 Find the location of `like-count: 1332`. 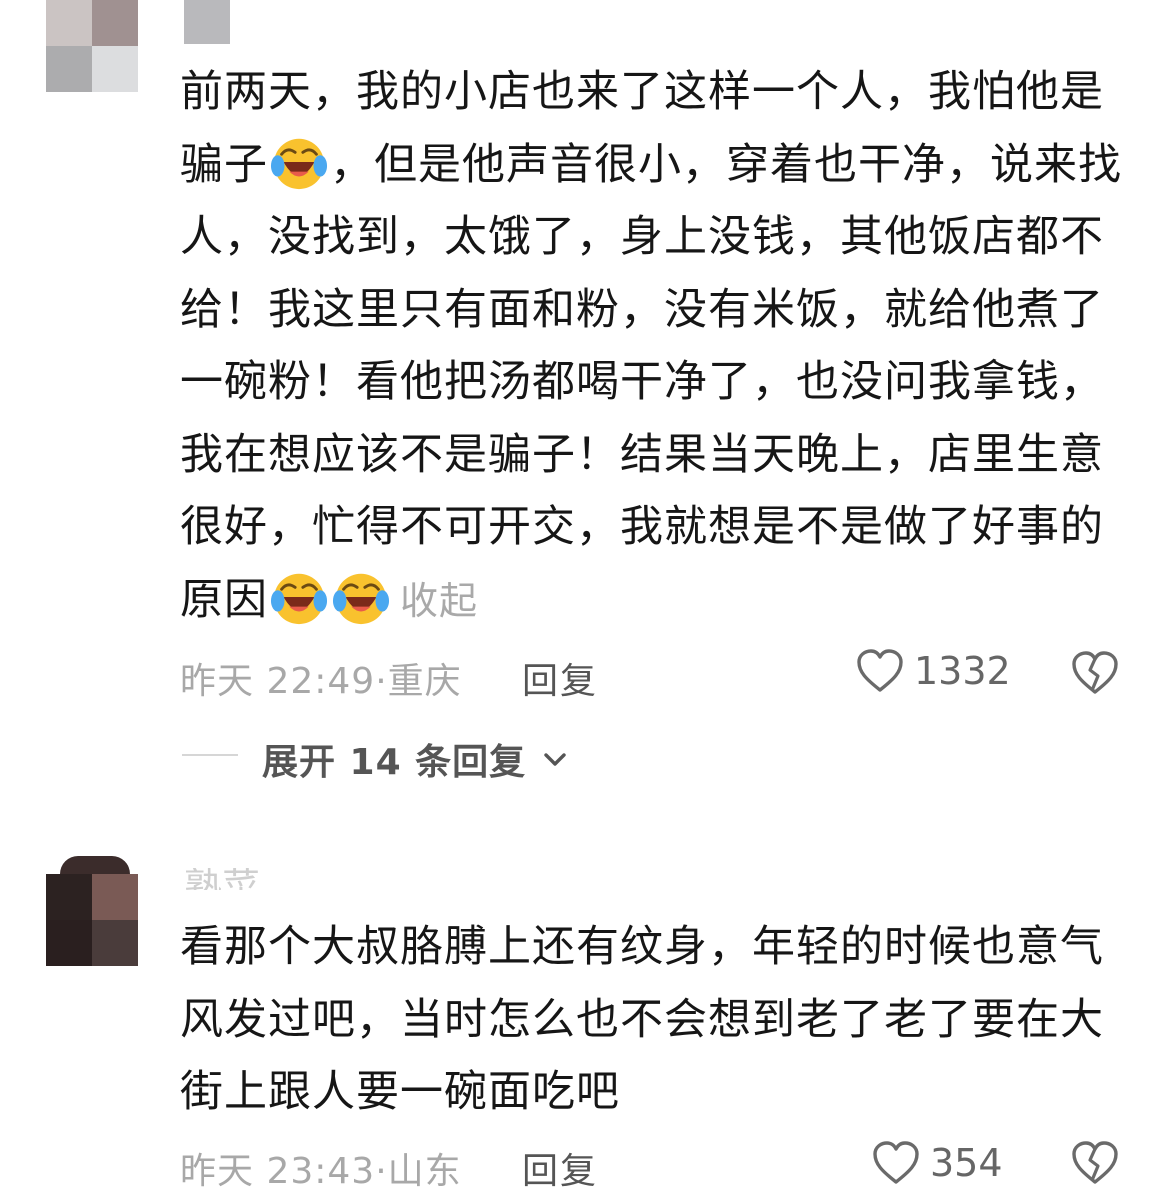

like-count: 1332 is located at coordinates (962, 671).